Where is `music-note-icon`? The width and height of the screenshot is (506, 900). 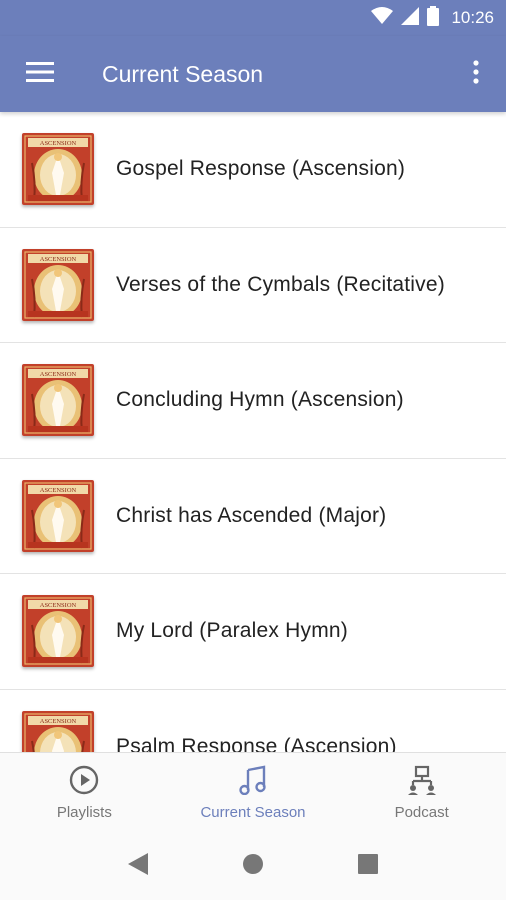 music-note-icon is located at coordinates (253, 782).